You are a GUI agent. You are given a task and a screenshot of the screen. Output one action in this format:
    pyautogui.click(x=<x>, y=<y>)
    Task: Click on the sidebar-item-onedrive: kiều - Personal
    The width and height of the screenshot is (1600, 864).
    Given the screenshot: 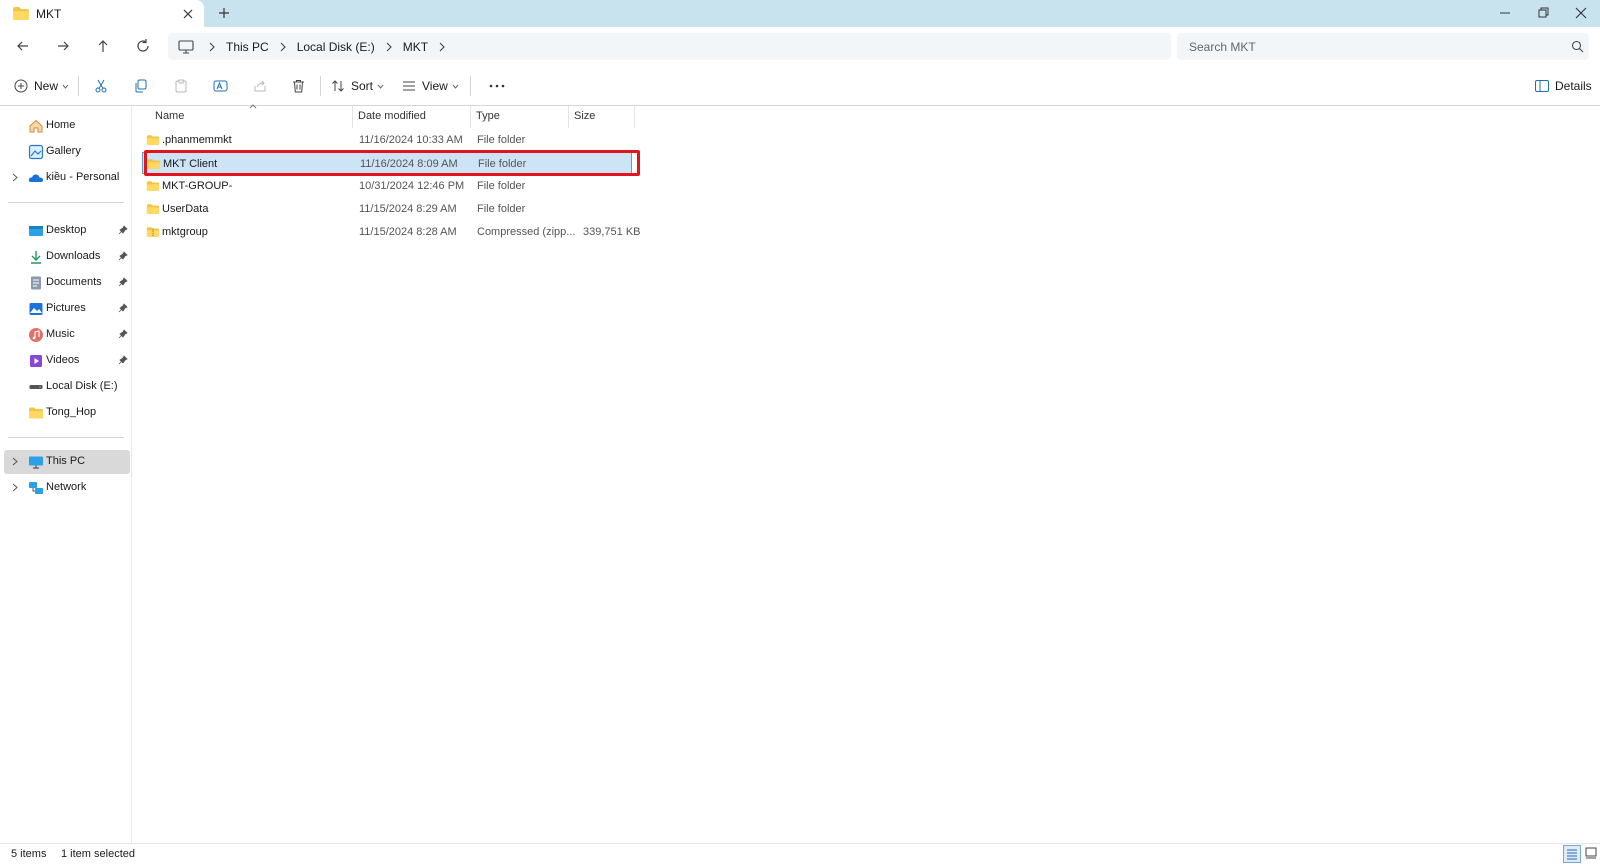 What is the action you would take?
    pyautogui.click(x=67, y=178)
    